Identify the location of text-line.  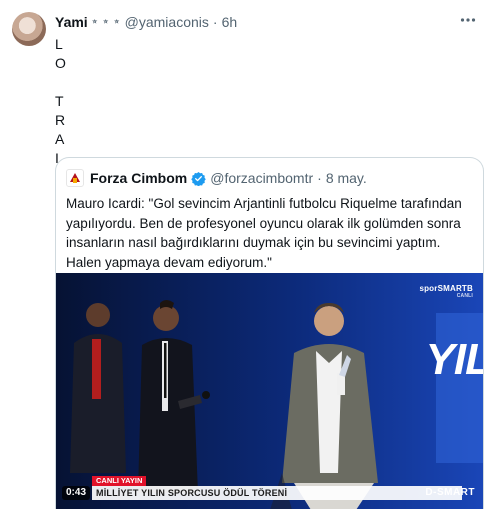
(75, 82).